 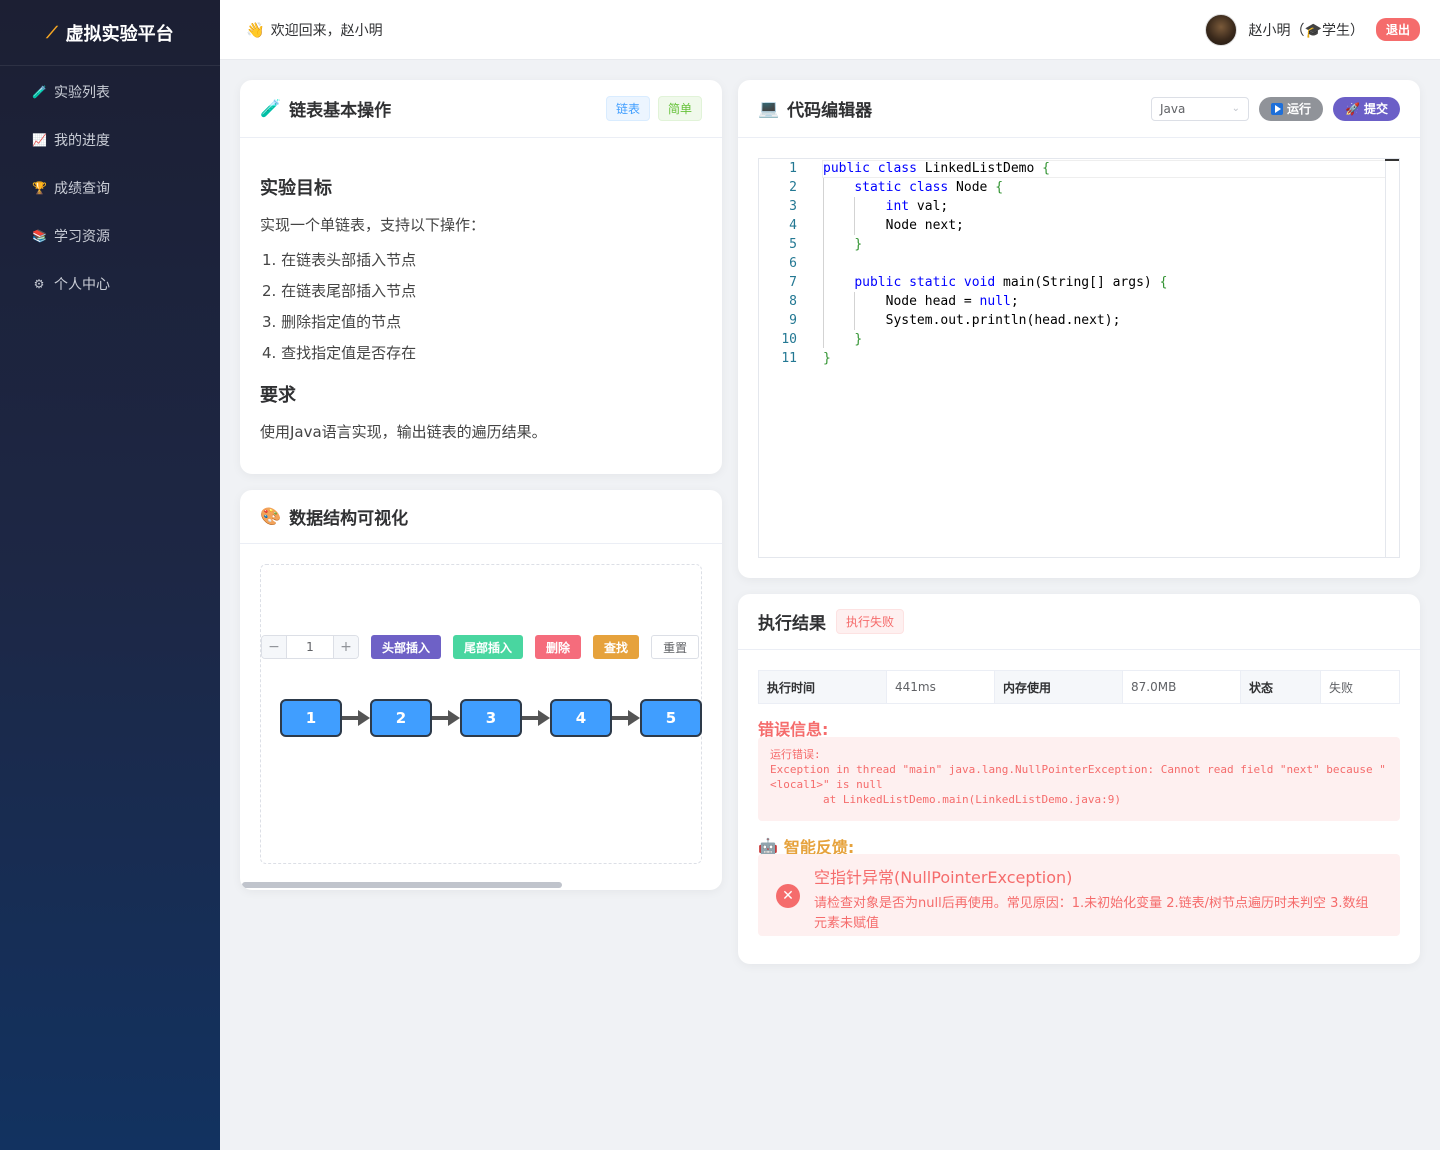 I want to click on line-number: 9, so click(x=793, y=320).